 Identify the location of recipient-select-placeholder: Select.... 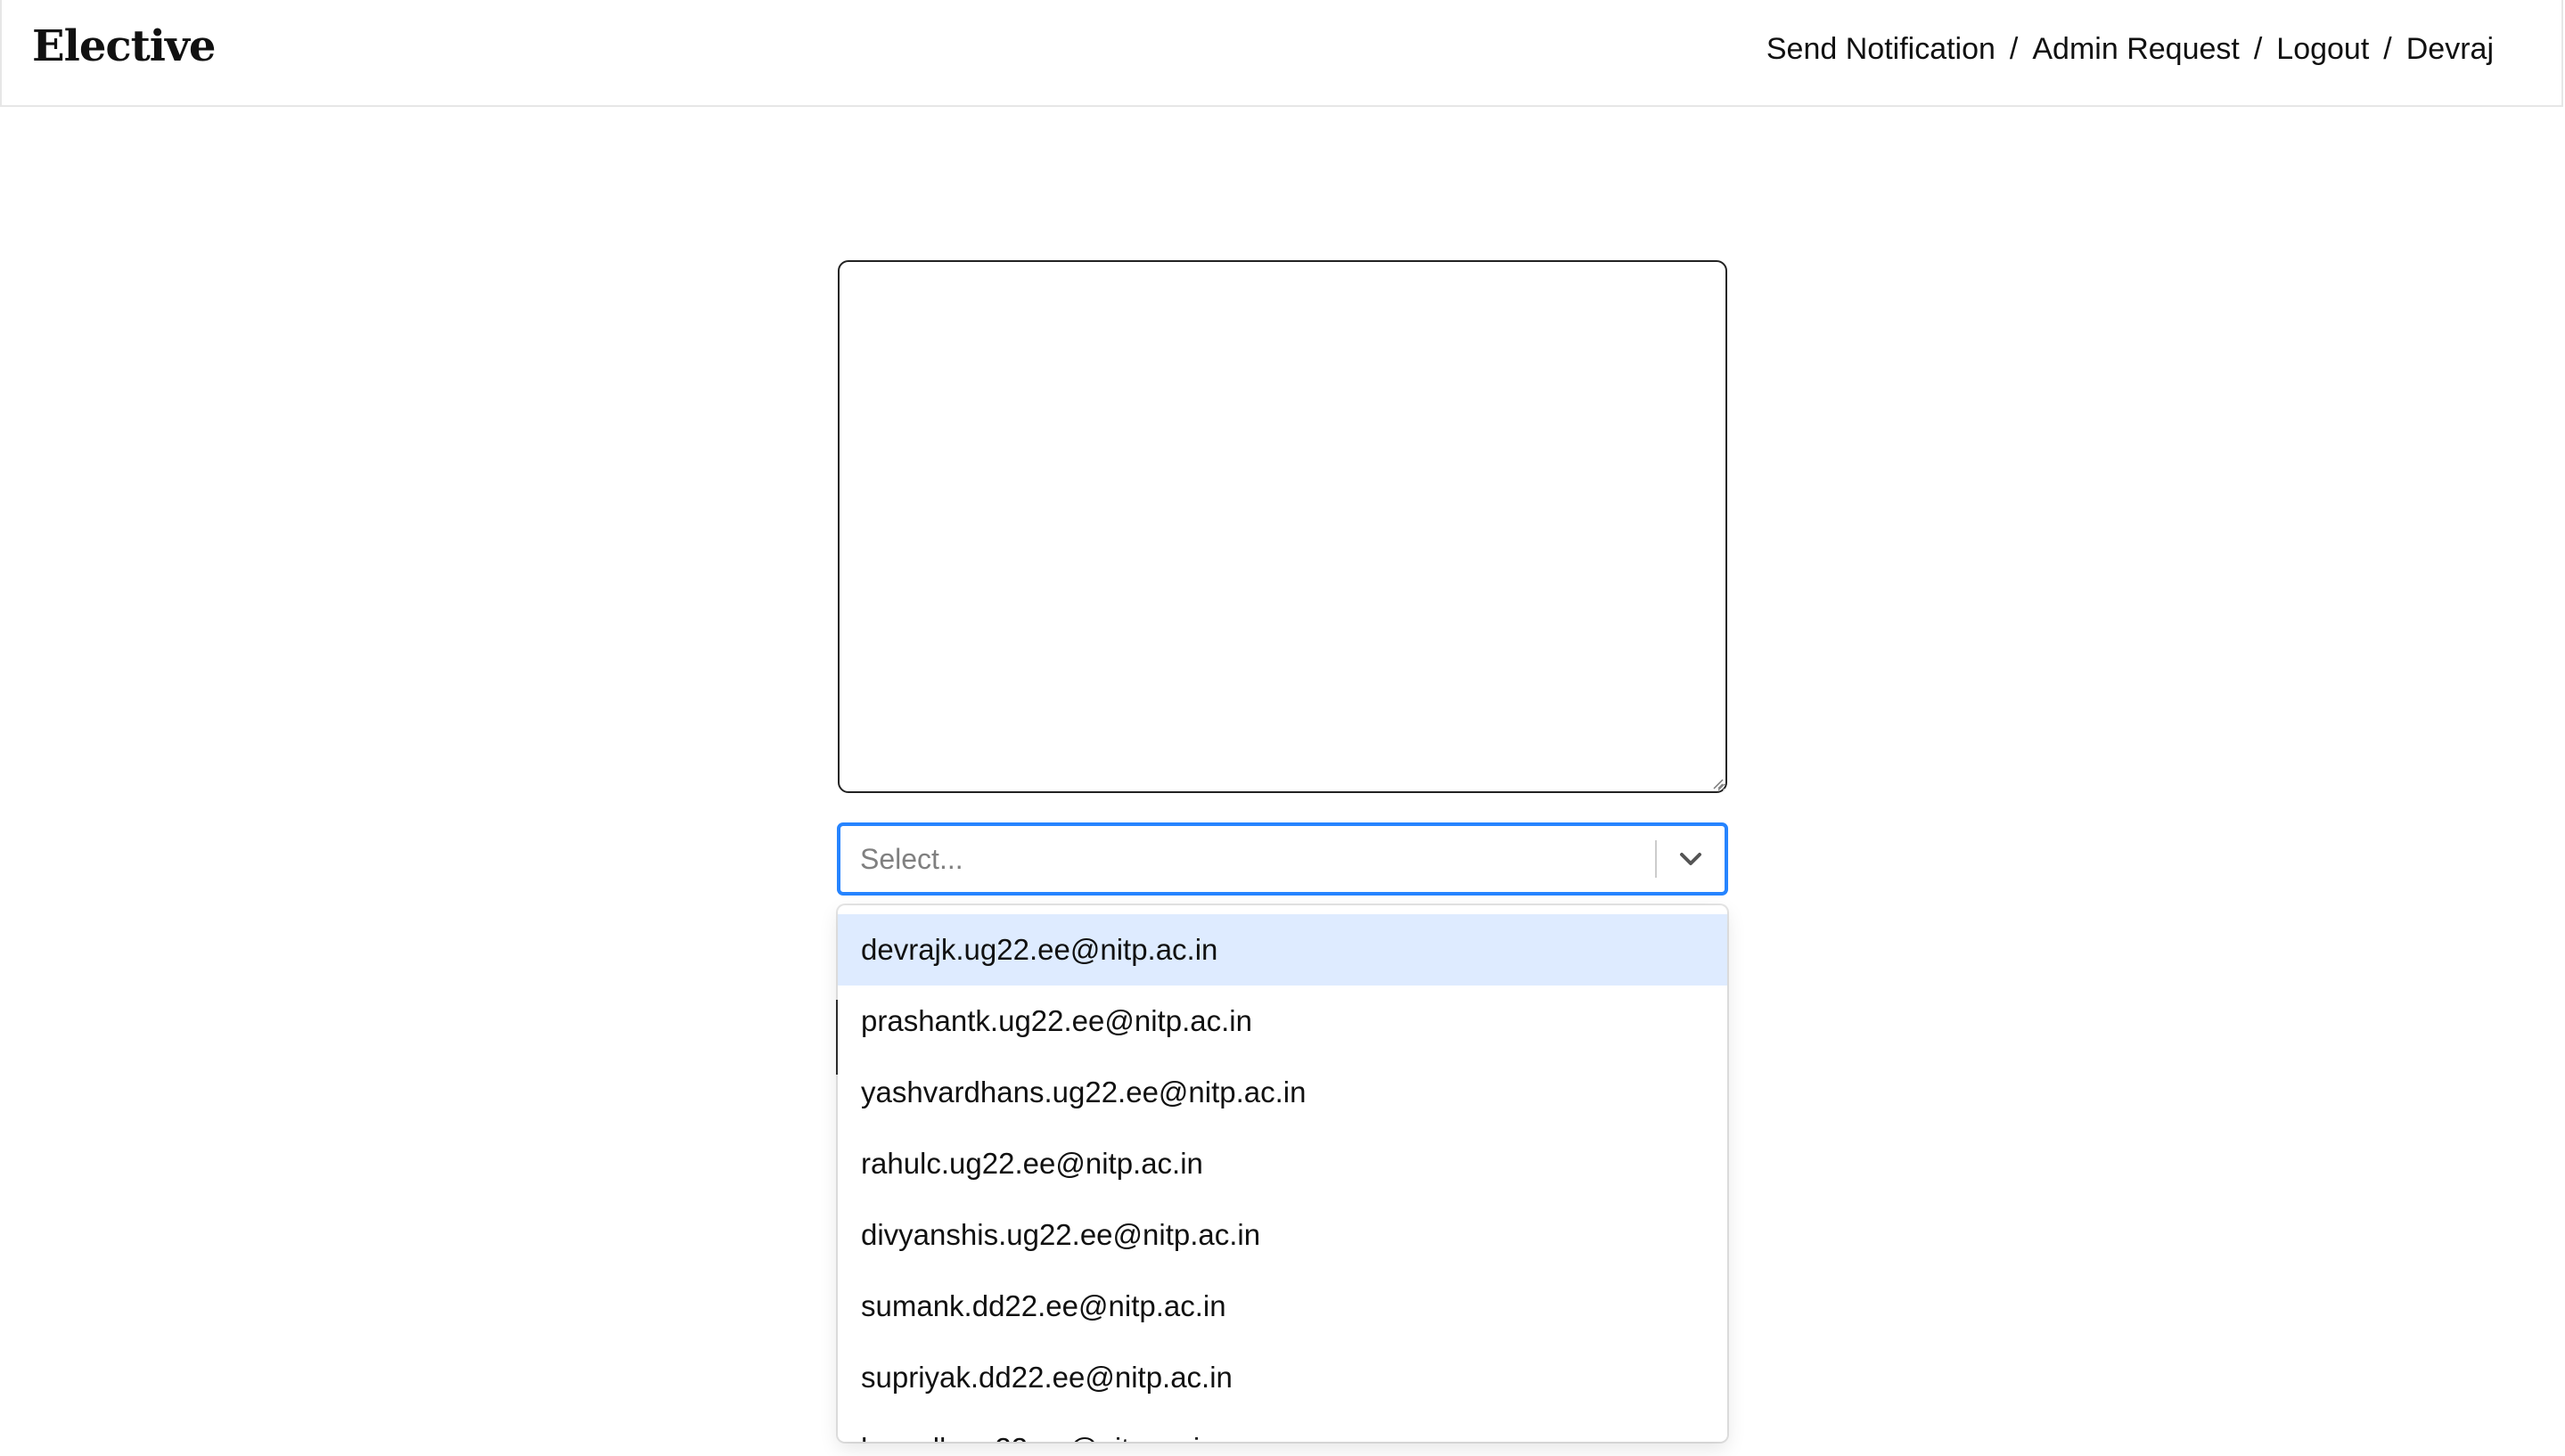
(1247, 860).